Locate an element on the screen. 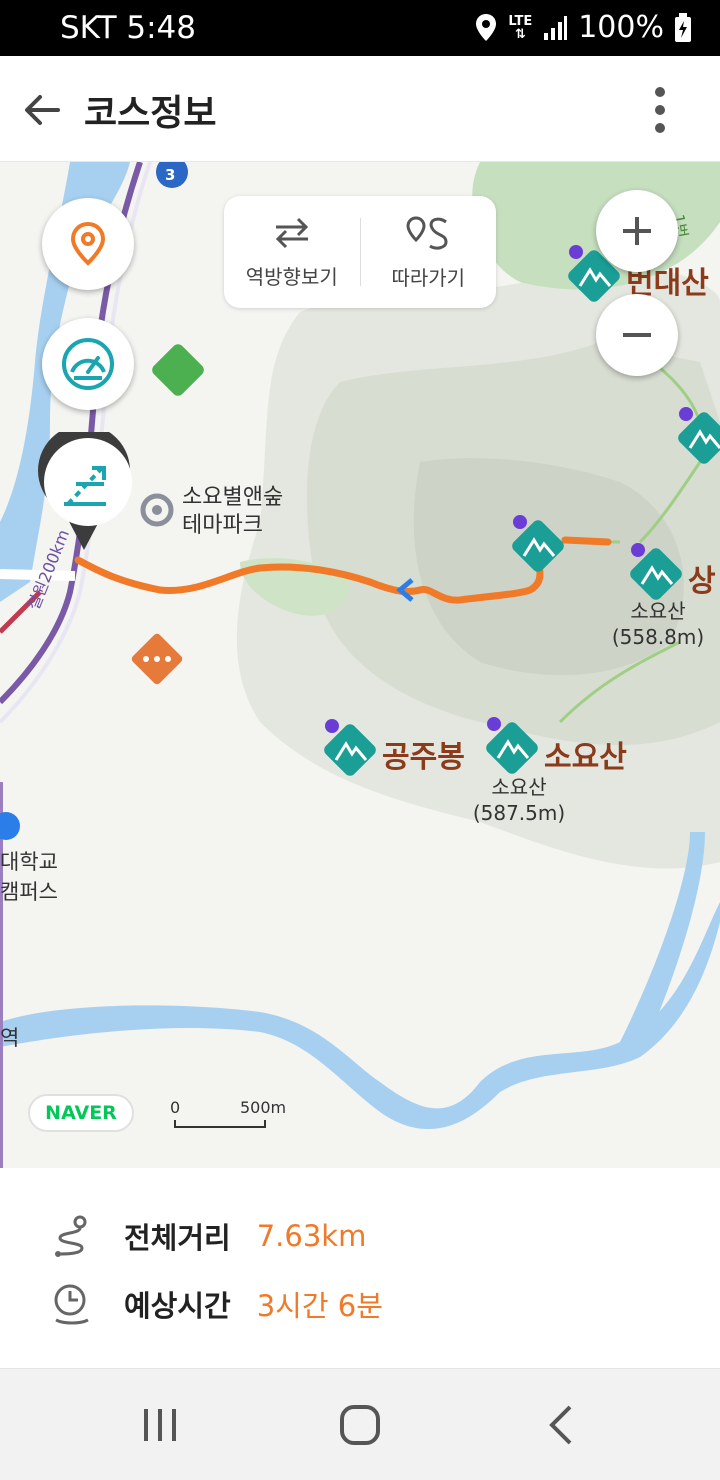 The image size is (720, 1480). status-icons: LTE ⇅ 100% is located at coordinates (583, 27).